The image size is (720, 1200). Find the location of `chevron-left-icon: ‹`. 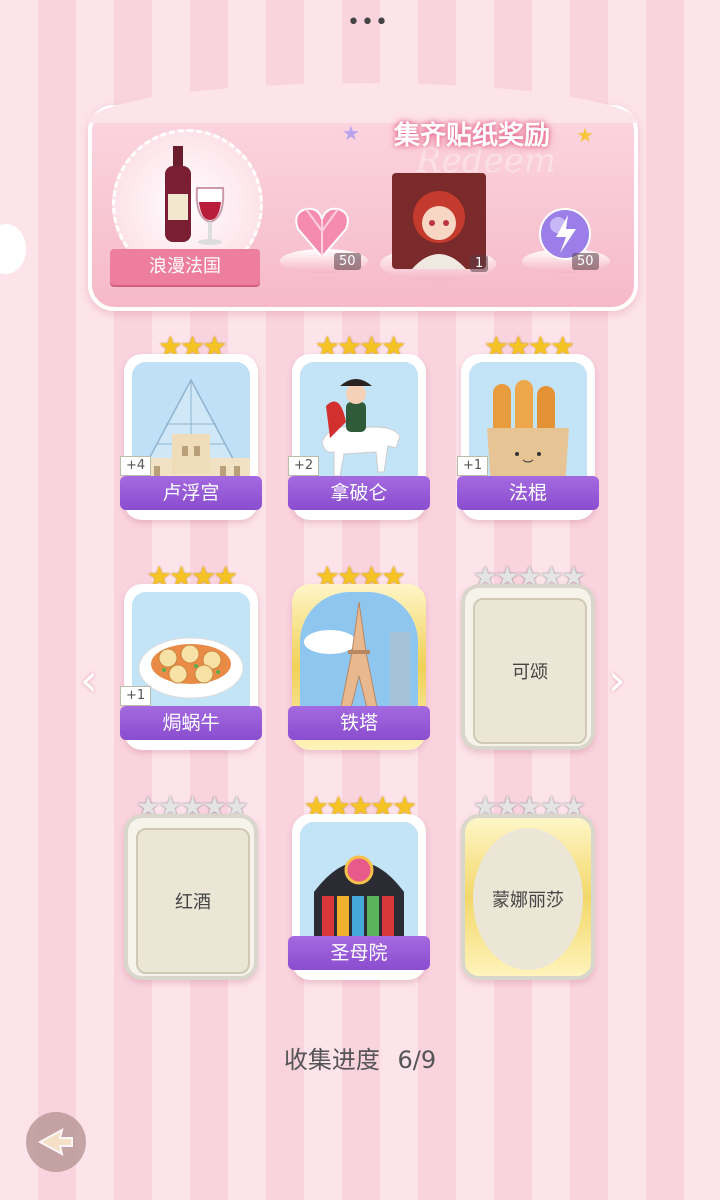

chevron-left-icon: ‹ is located at coordinates (89, 680).